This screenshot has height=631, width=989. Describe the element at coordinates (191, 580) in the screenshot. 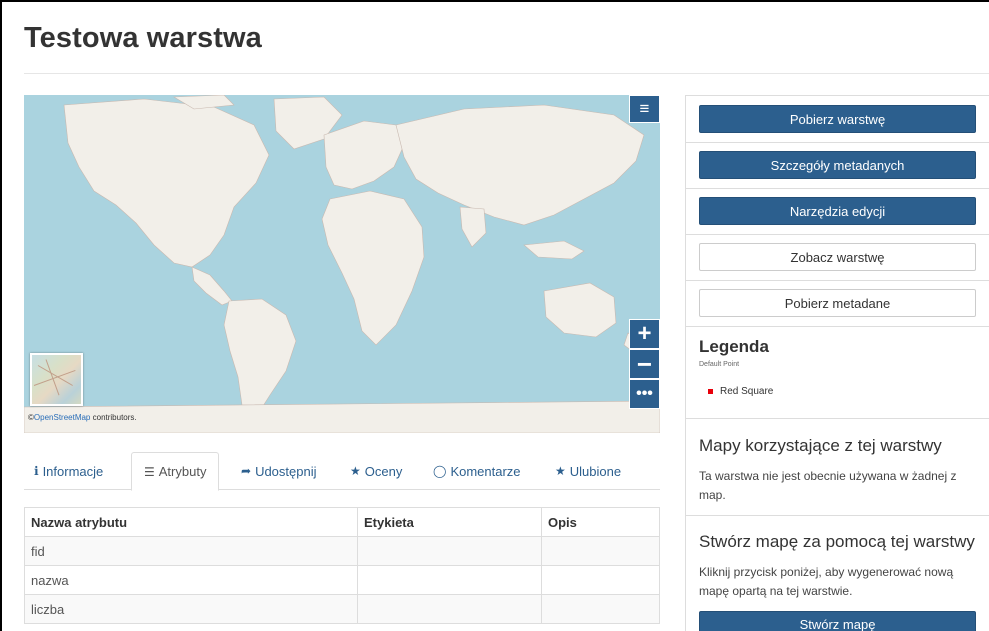

I see `table-cell: nazwa` at that location.